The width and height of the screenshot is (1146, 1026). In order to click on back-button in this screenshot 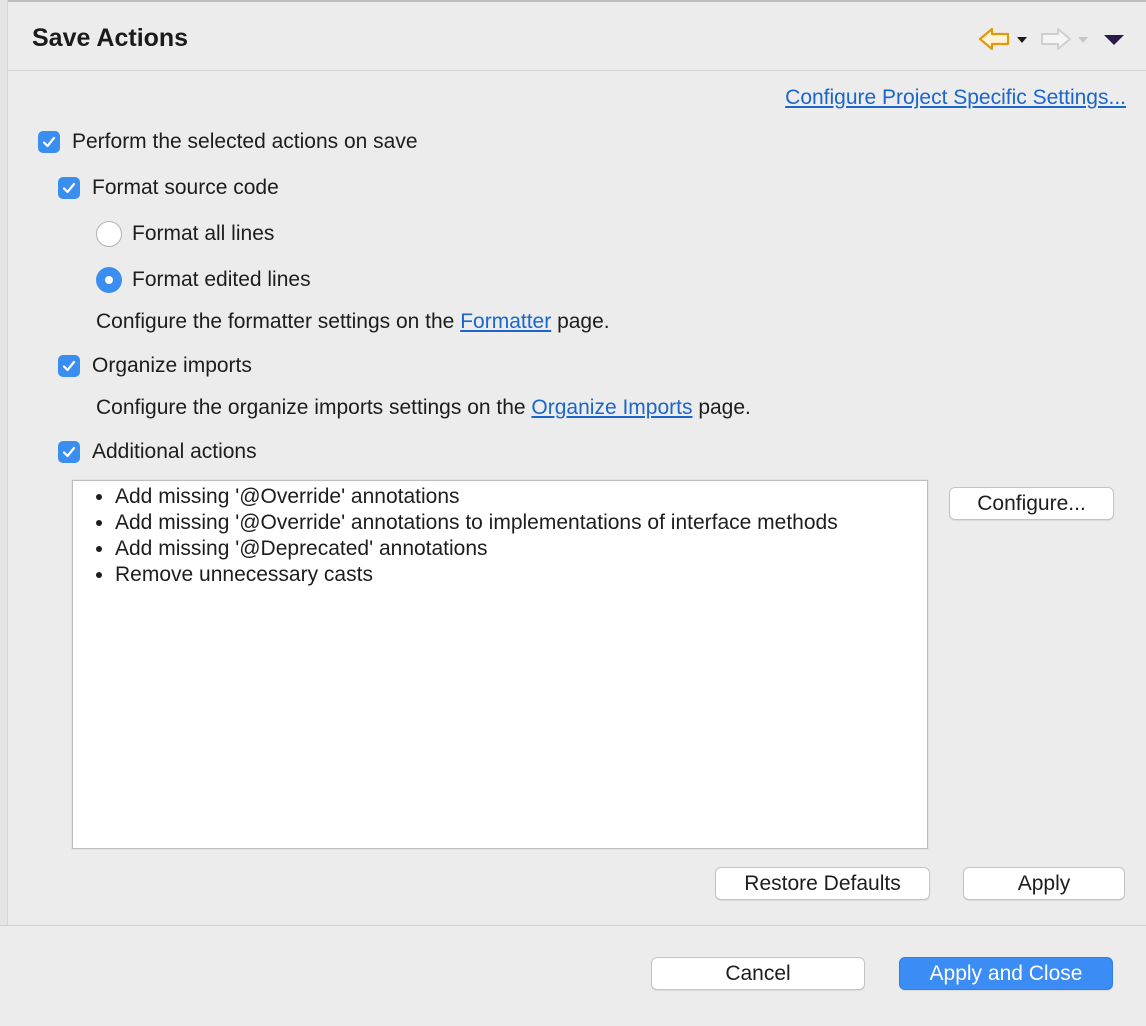, I will do `click(1004, 40)`.